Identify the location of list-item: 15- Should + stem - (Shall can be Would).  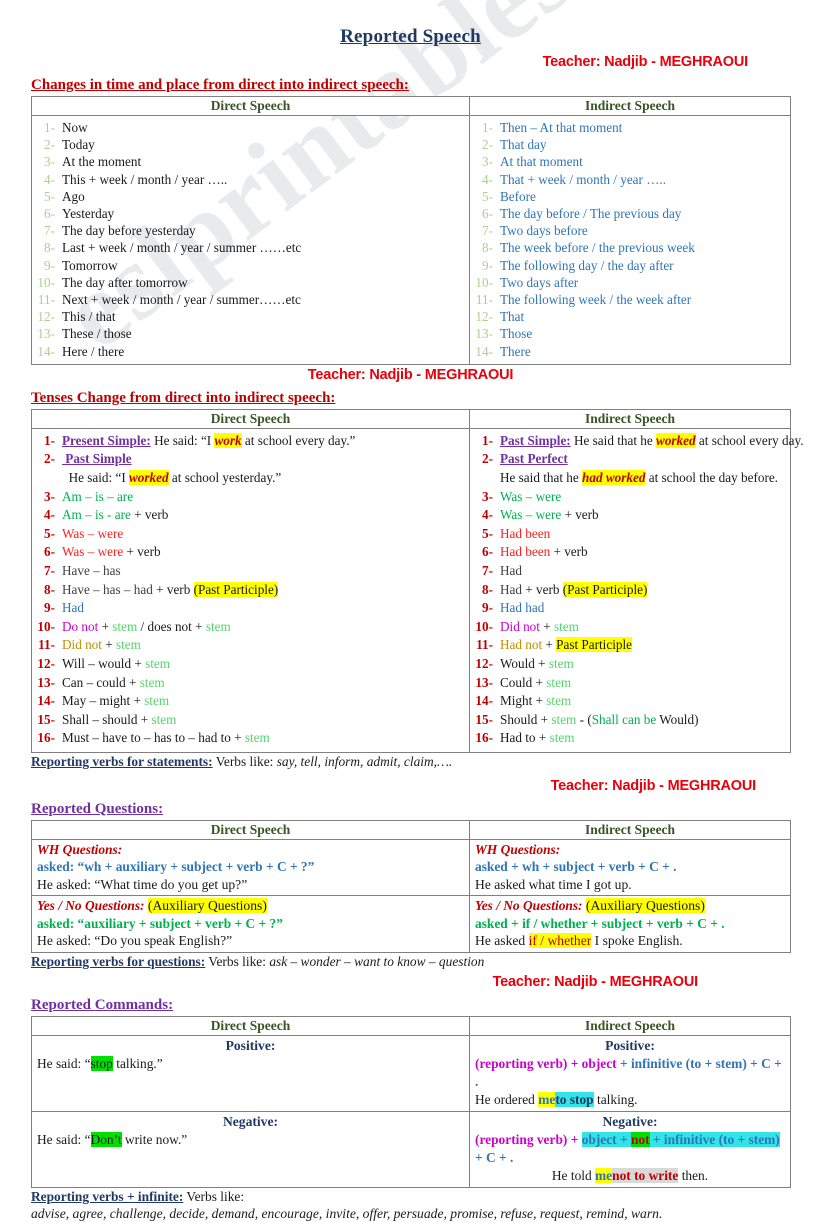
(587, 719).